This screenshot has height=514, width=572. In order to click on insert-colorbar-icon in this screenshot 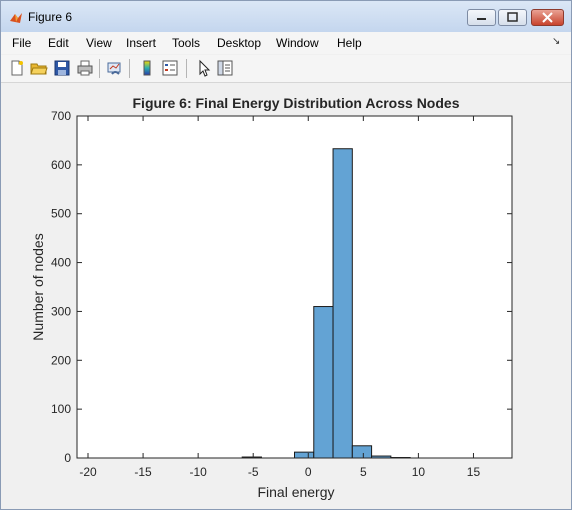, I will do `click(147, 68)`.